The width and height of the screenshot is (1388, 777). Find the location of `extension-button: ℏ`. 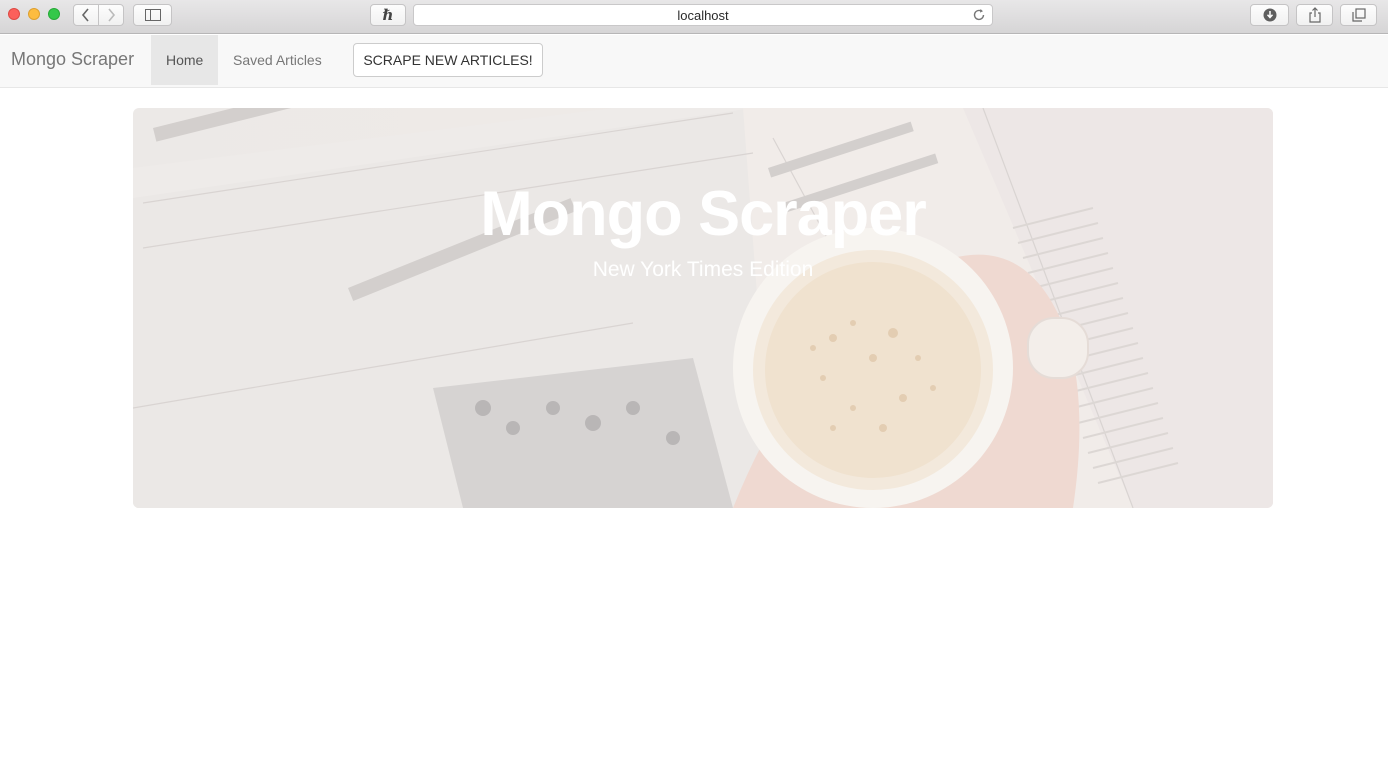

extension-button: ℏ is located at coordinates (388, 15).